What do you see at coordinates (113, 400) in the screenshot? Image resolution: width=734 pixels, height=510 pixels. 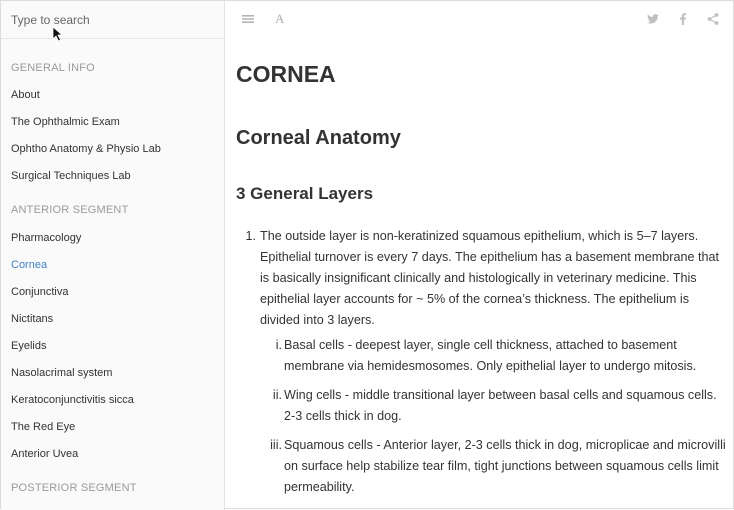 I see `sidebar-item-keratoconjunctivitis-sicca: Keratoconjunctivitis sicca` at bounding box center [113, 400].